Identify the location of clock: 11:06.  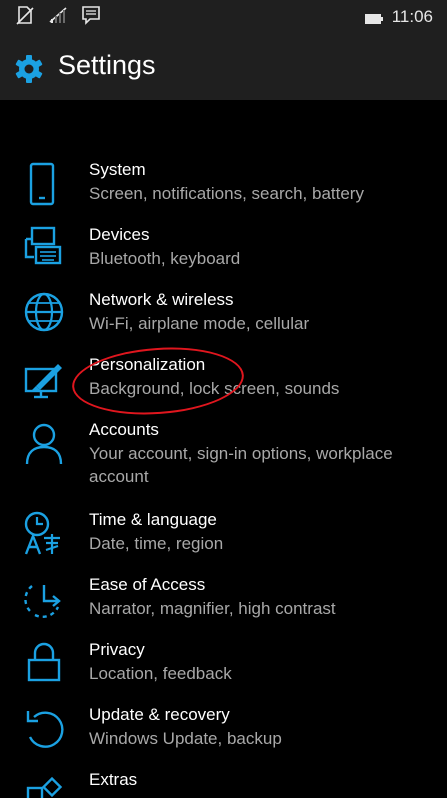
(412, 16).